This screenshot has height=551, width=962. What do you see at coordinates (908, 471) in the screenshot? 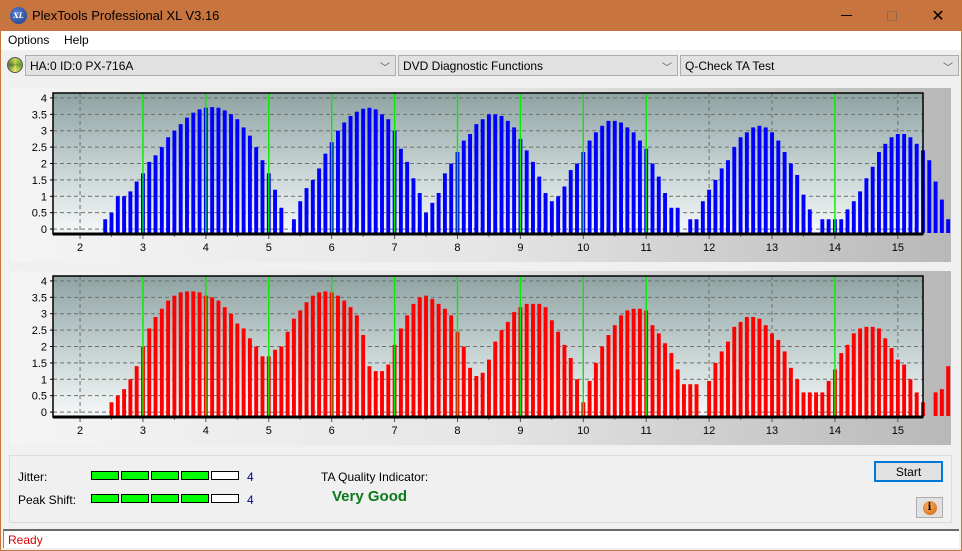
I see `start-button: Start` at bounding box center [908, 471].